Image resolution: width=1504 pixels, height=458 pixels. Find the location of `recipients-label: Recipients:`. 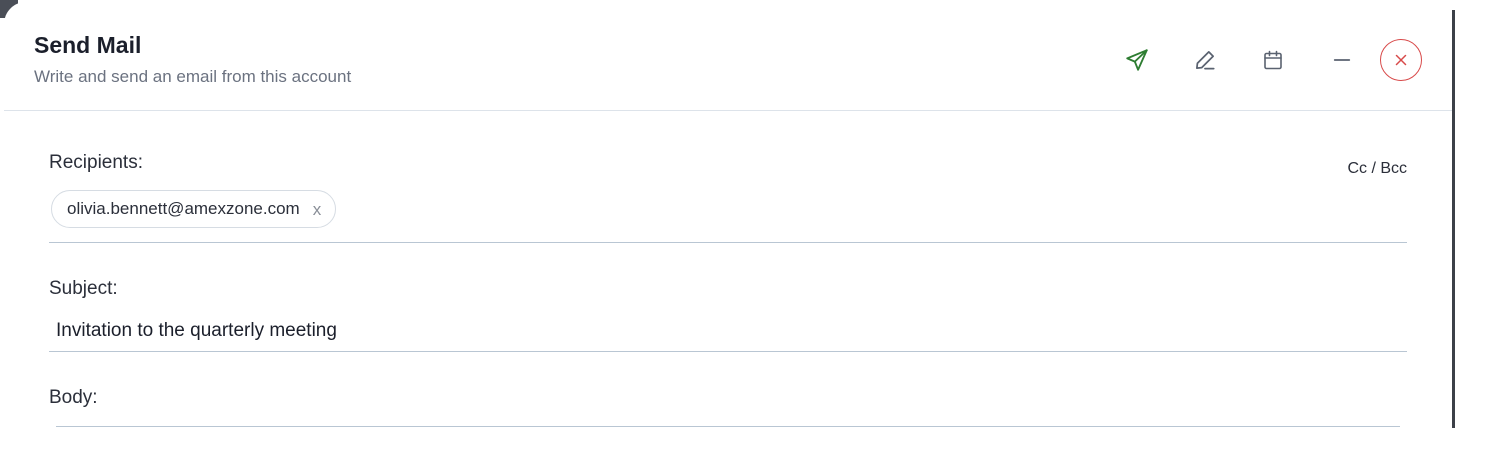

recipients-label: Recipients: is located at coordinates (96, 162).